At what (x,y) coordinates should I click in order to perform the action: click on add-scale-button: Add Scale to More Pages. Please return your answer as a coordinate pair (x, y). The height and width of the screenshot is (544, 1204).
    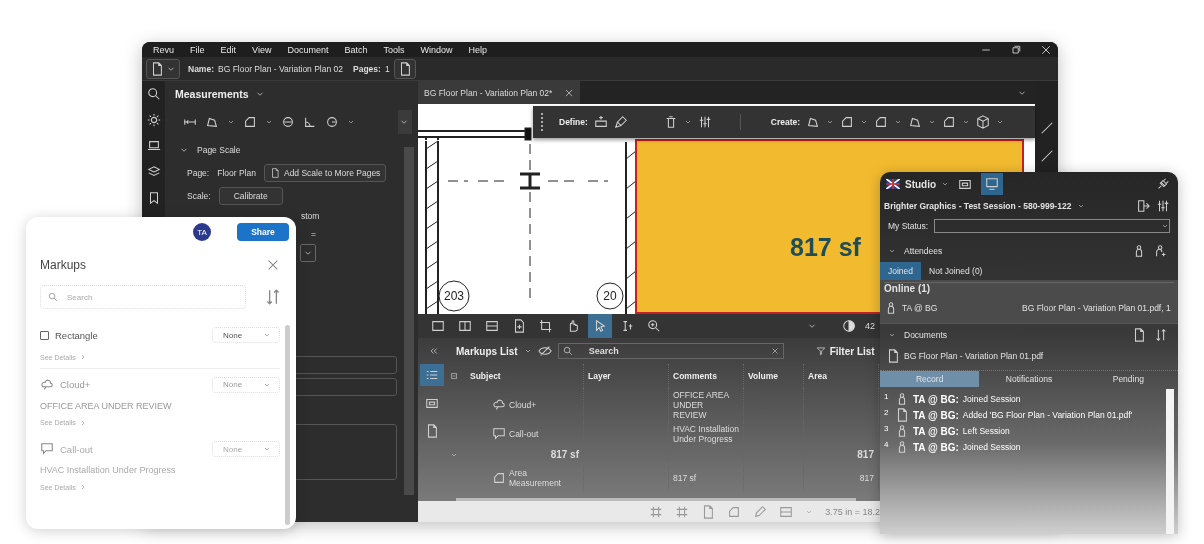
    Looking at the image, I should click on (325, 173).